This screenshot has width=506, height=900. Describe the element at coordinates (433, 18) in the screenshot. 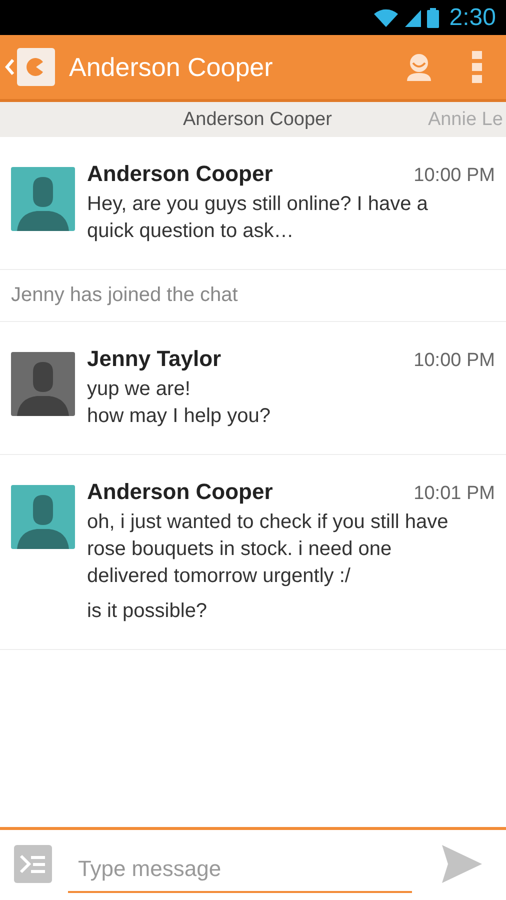

I see `battery-icon` at that location.